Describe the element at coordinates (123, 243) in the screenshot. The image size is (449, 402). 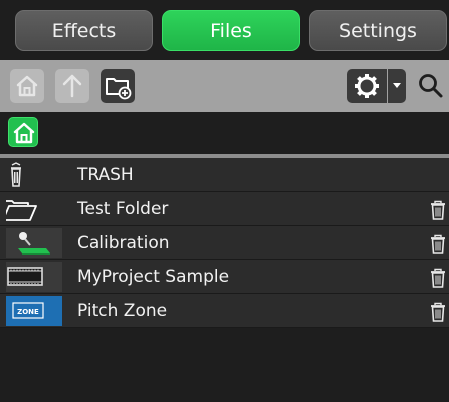
I see `file-name: Calibration` at that location.